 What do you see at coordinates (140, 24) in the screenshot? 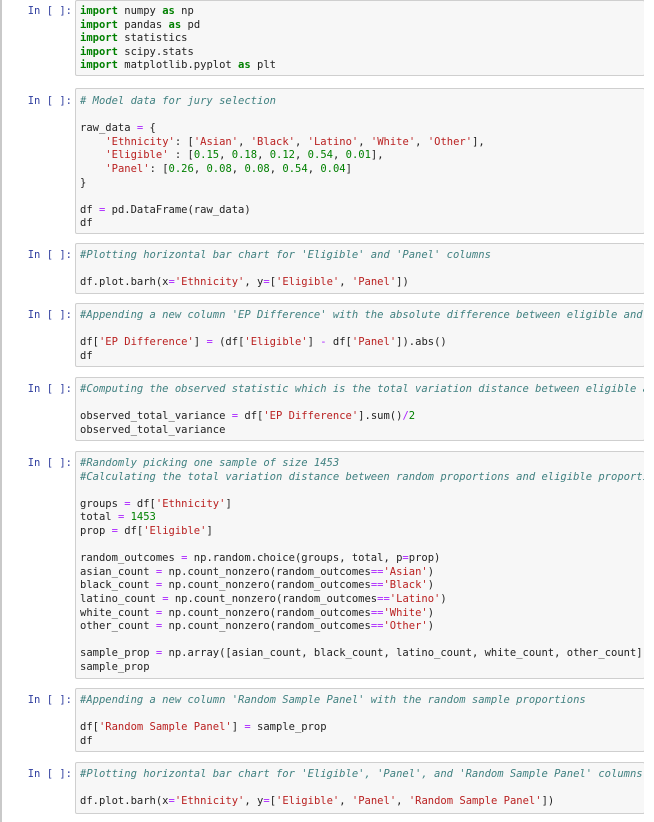
I see `code-line: import pandas as pd` at bounding box center [140, 24].